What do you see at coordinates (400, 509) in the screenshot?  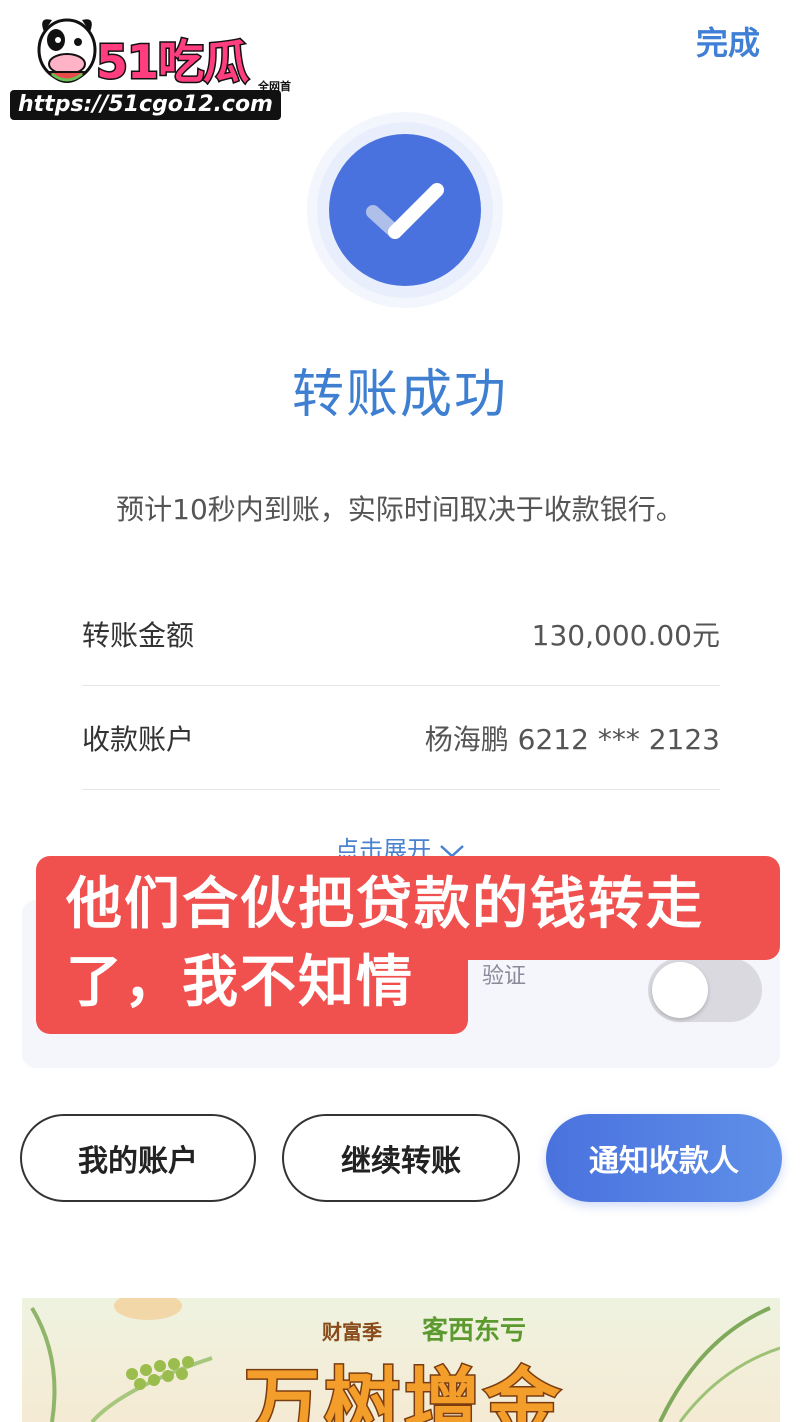 I see `result-subtitle: 预计10秒内到账，实际时间取决于收款银行。` at bounding box center [400, 509].